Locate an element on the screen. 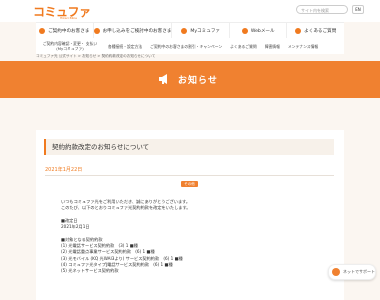  mail-icon is located at coordinates (244, 30).